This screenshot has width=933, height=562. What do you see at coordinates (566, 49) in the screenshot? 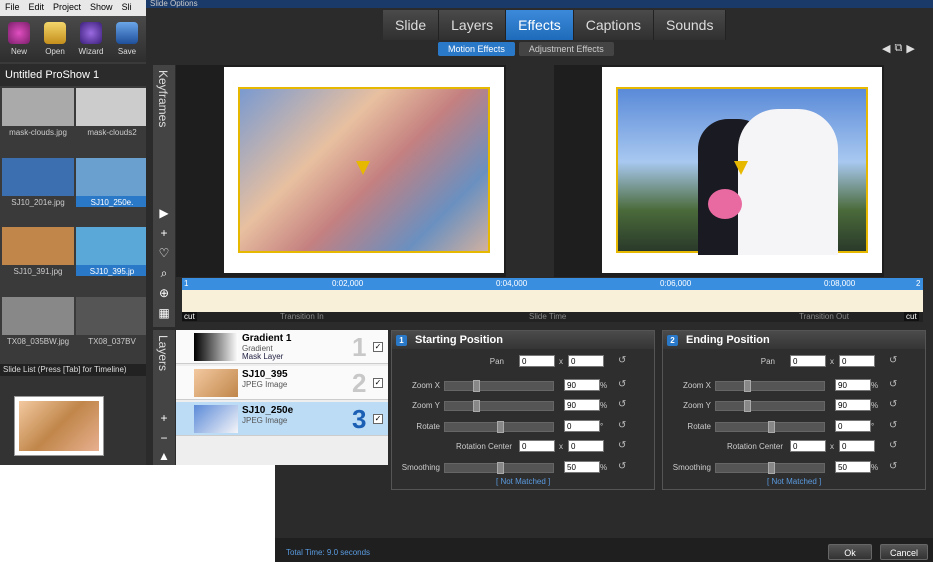
I see `tab-adjustment-effects: Adjustment Effects` at bounding box center [566, 49].